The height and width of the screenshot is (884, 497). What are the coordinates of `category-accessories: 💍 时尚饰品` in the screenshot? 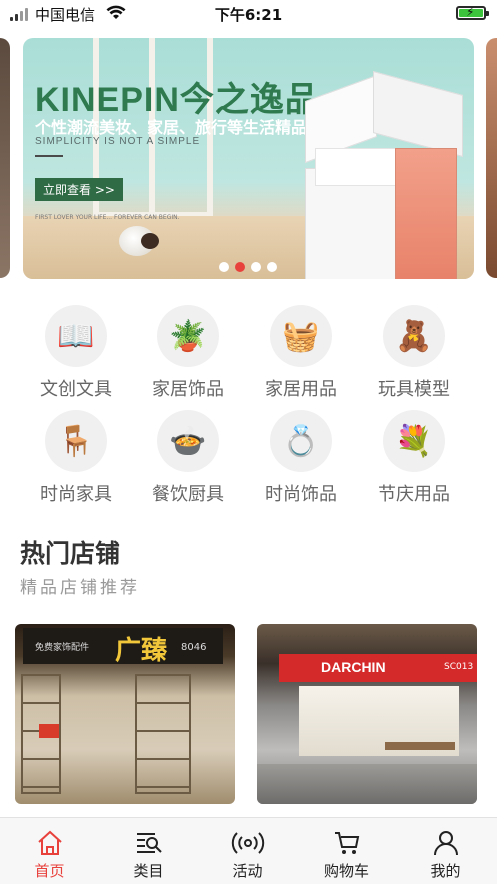 It's located at (301, 458).